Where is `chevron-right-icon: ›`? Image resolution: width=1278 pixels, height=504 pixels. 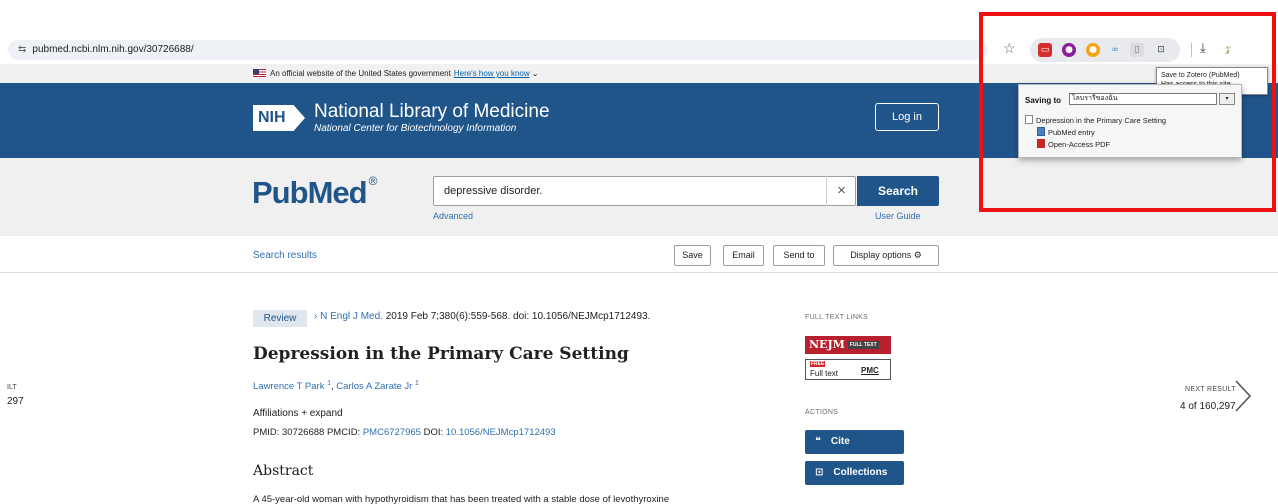 chevron-right-icon: › is located at coordinates (316, 316).